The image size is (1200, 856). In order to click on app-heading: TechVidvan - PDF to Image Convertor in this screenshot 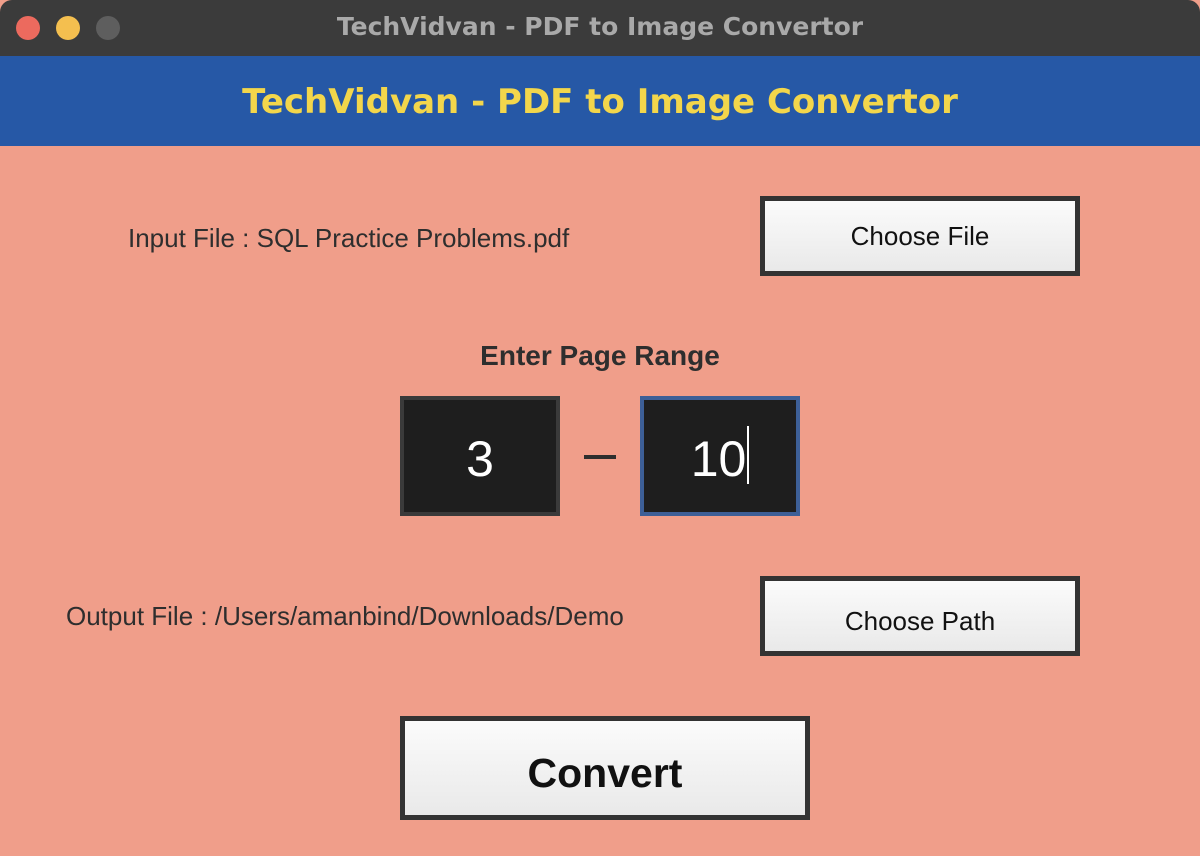, I will do `click(600, 102)`.